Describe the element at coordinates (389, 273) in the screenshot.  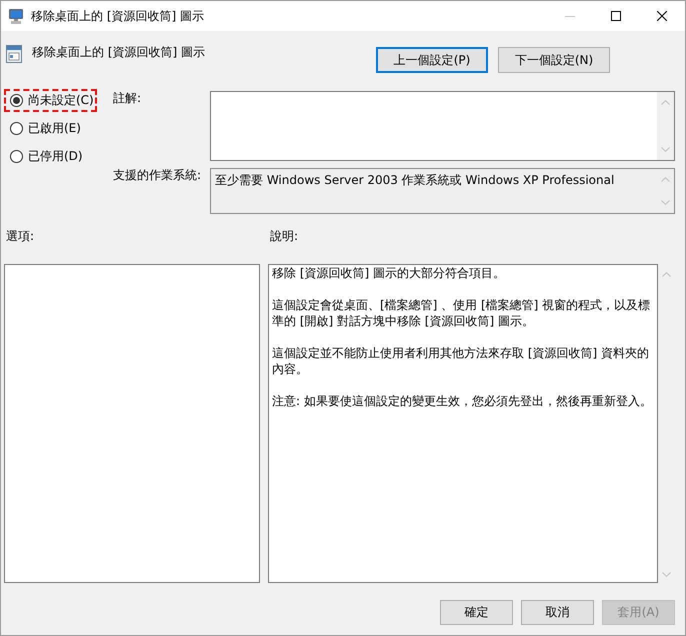
I see `help-paragraph: 移除 [資源回收筒] 圖示的大部分符合項目。` at that location.